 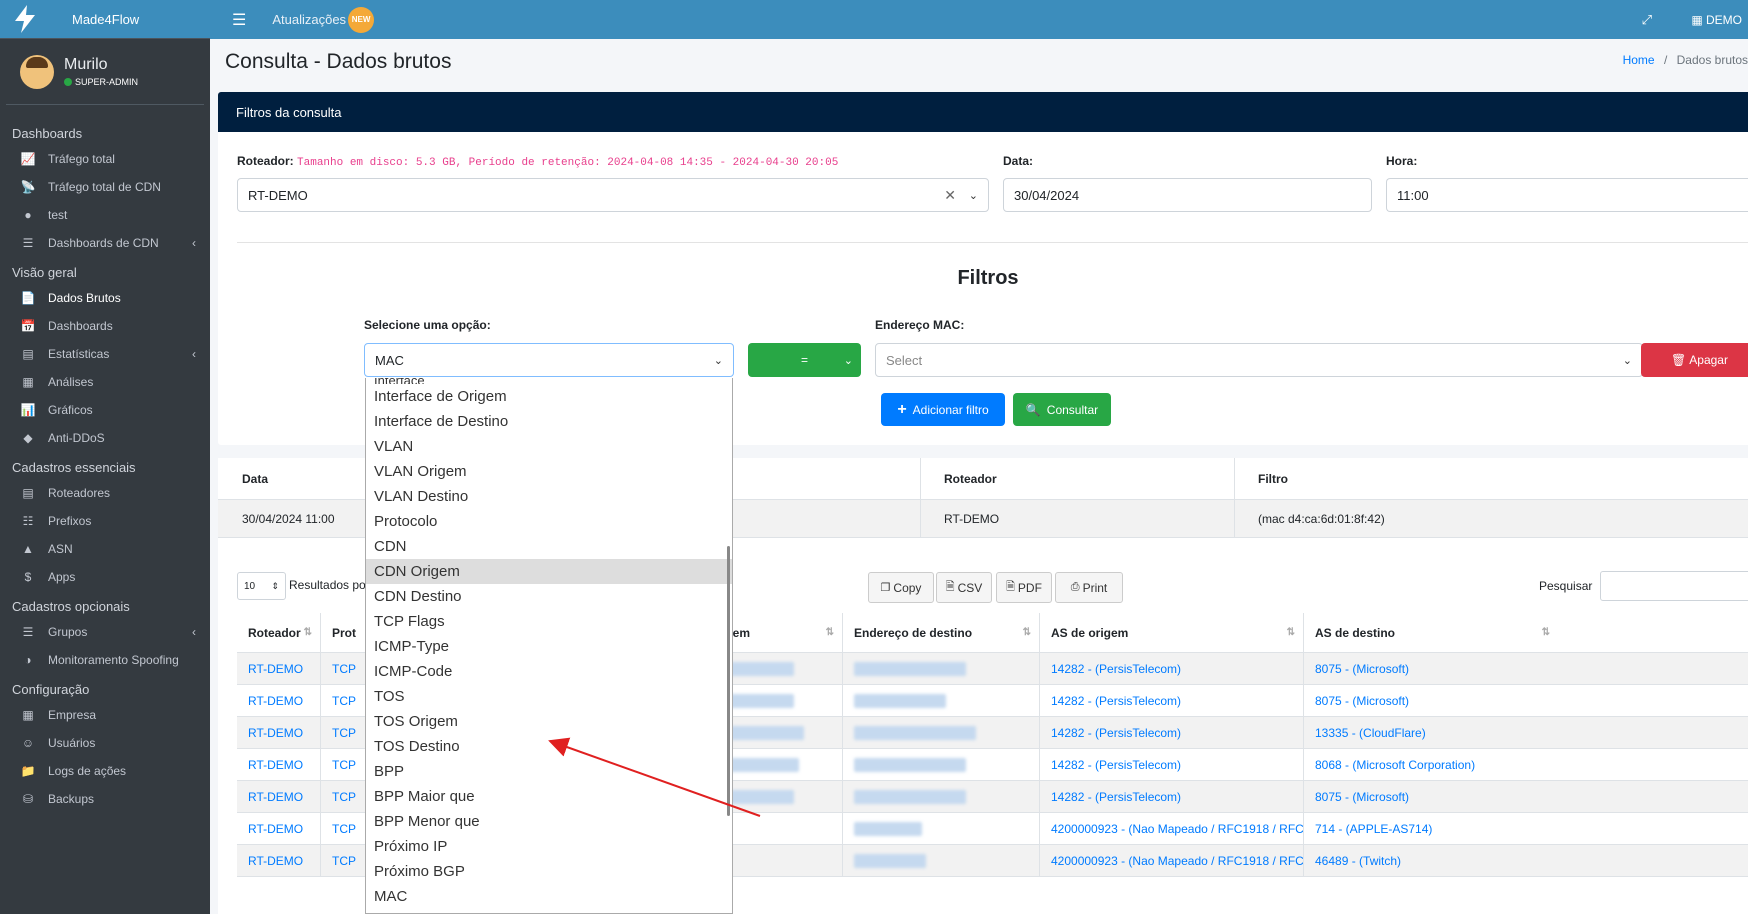 What do you see at coordinates (261, 586) in the screenshot?
I see `page-size-select: 10 ⇕` at bounding box center [261, 586].